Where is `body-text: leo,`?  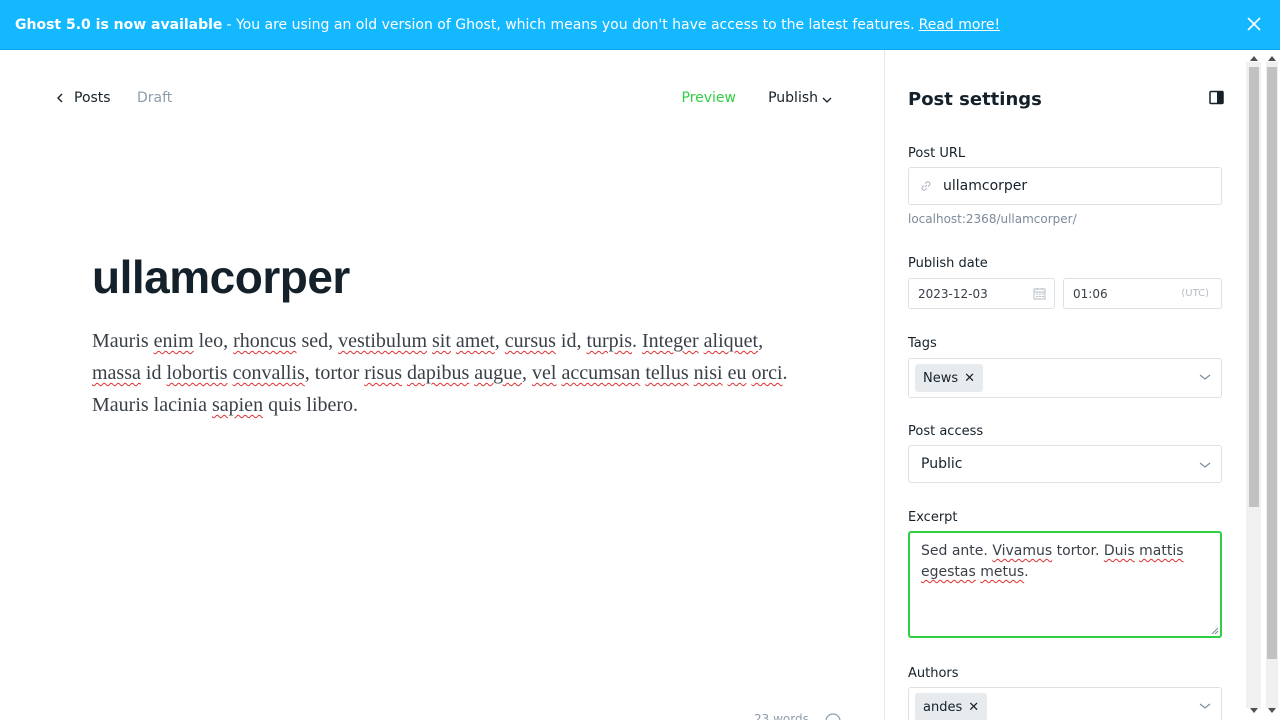 body-text: leo, is located at coordinates (213, 341).